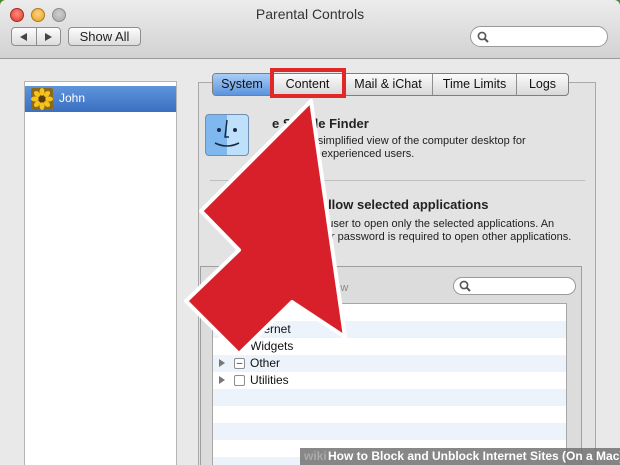 Image resolution: width=620 pixels, height=465 pixels. Describe the element at coordinates (315, 456) in the screenshot. I see `wikihow-logo: wiki` at that location.